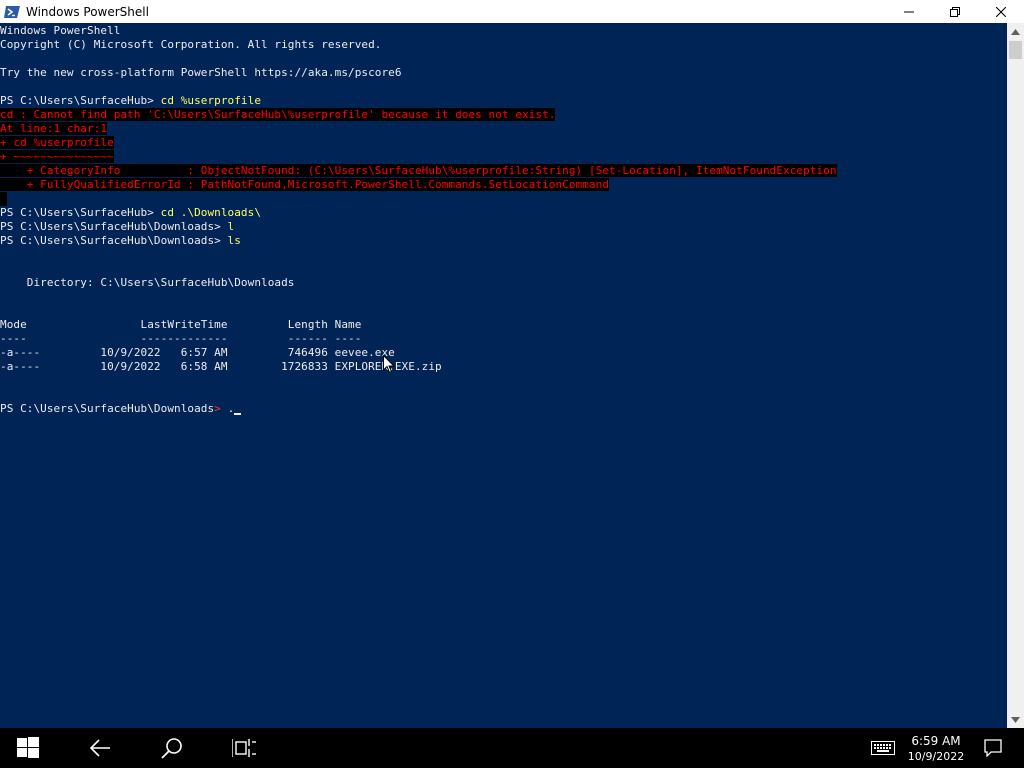  I want to click on prompt-input: ., so click(228, 408).